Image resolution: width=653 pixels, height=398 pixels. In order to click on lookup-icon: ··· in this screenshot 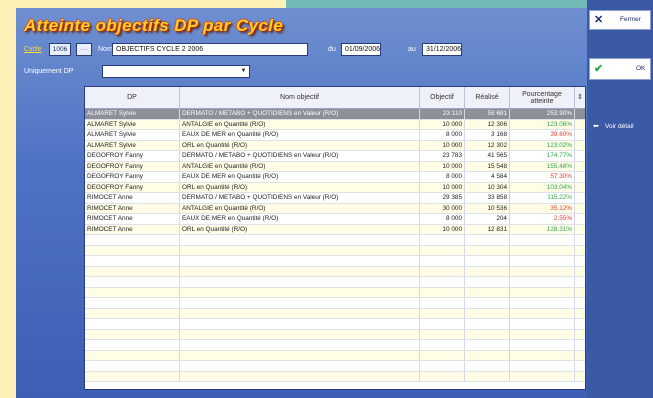, I will do `click(84, 49)`.